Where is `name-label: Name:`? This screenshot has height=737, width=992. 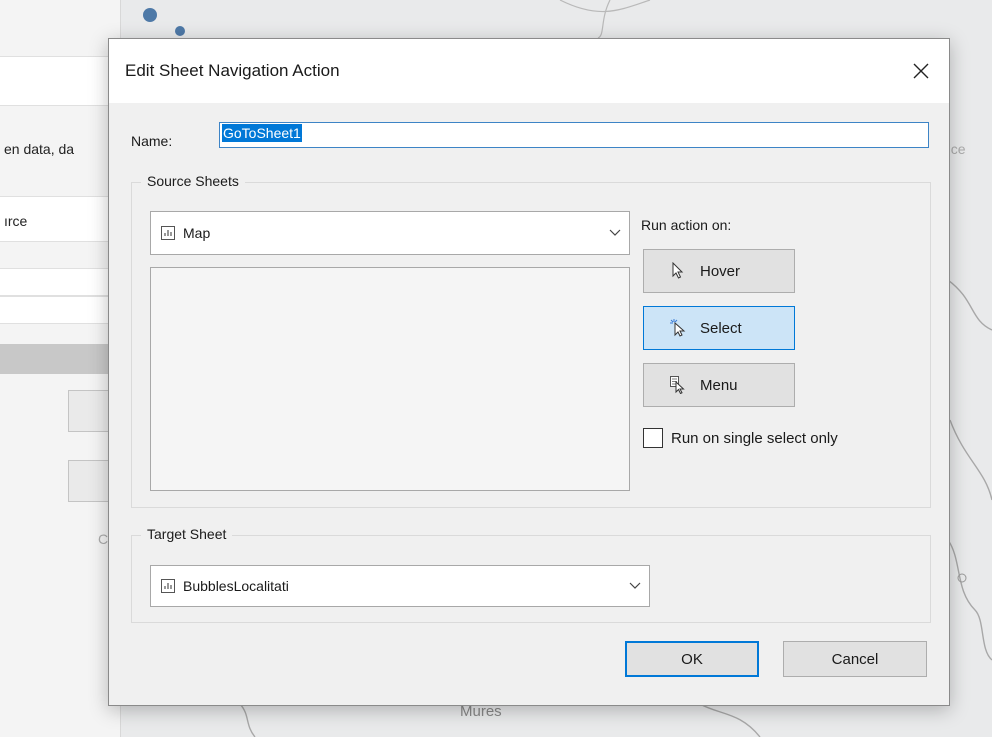 name-label: Name: is located at coordinates (152, 141).